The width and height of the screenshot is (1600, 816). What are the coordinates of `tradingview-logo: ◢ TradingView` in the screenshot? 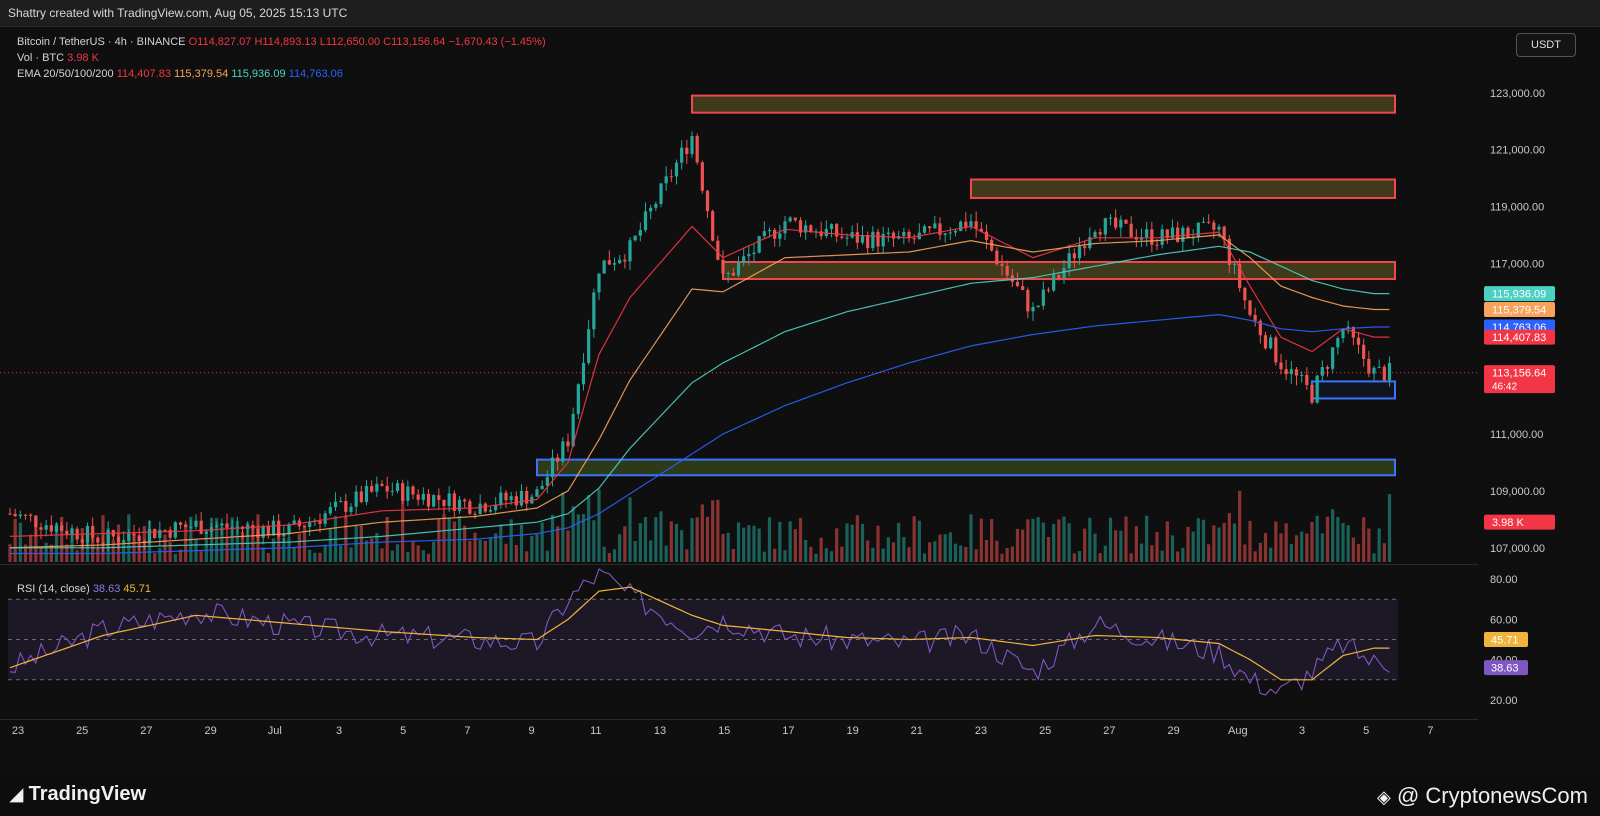 It's located at (78, 794).